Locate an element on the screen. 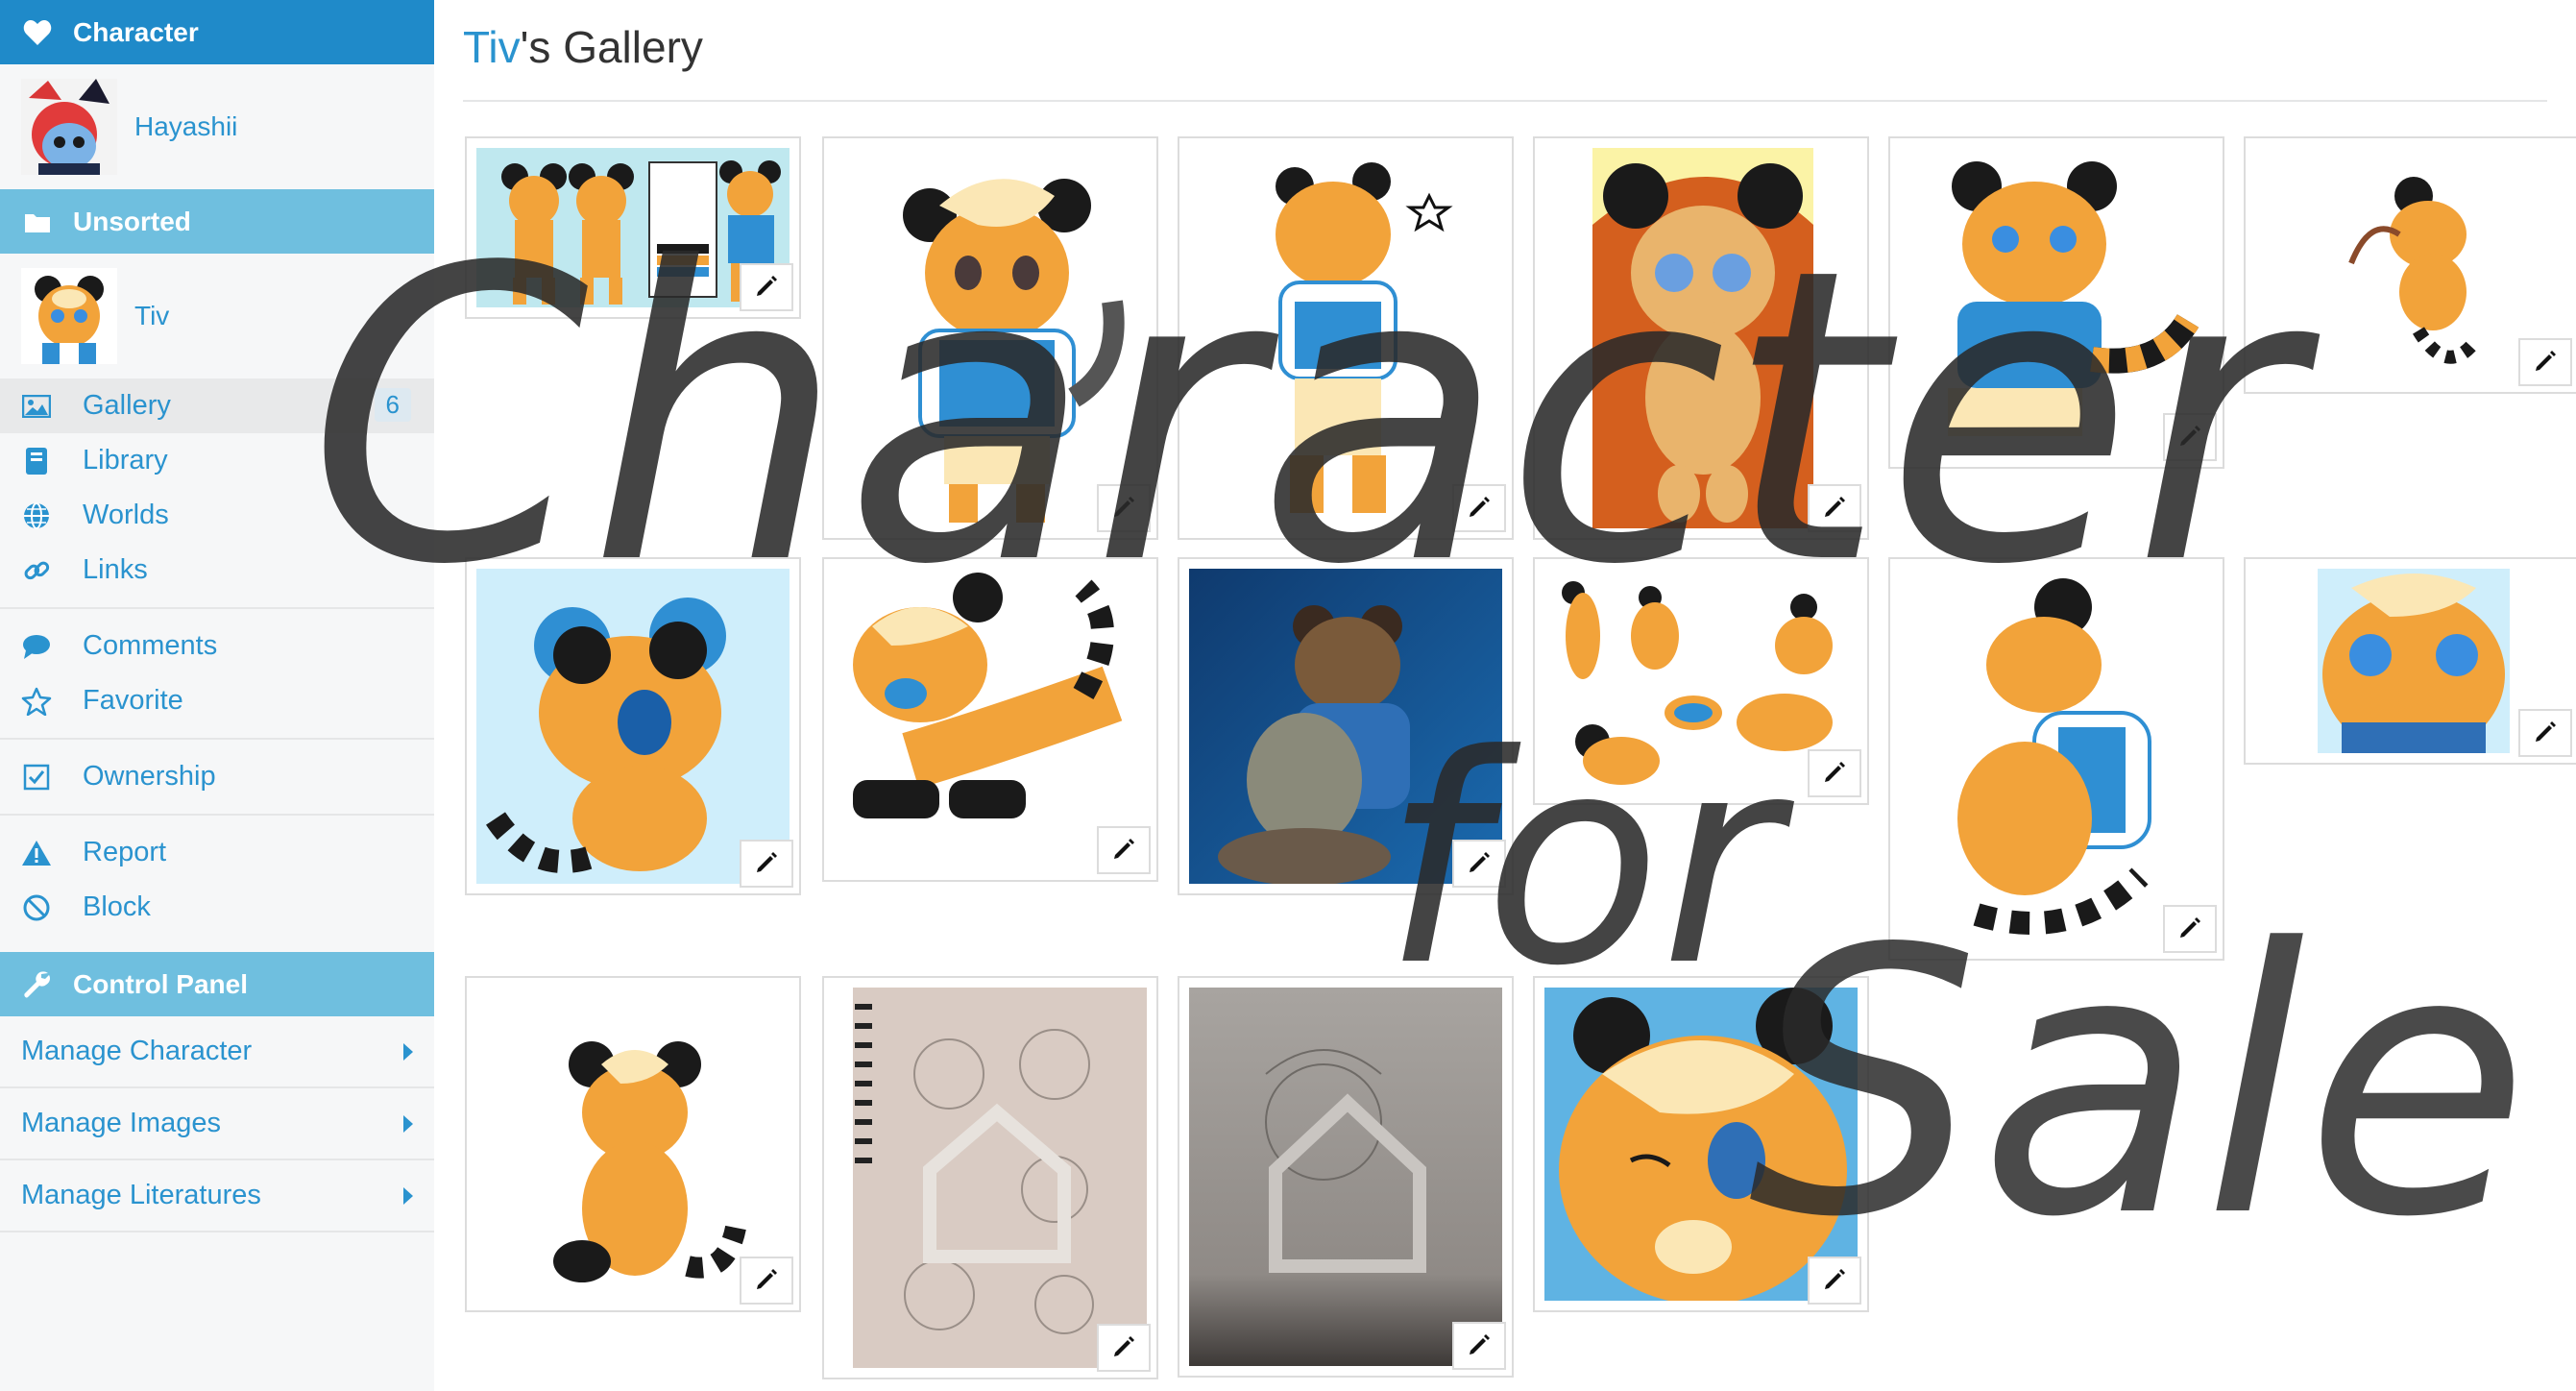  nav-favorite-label: Favorite is located at coordinates (133, 700).